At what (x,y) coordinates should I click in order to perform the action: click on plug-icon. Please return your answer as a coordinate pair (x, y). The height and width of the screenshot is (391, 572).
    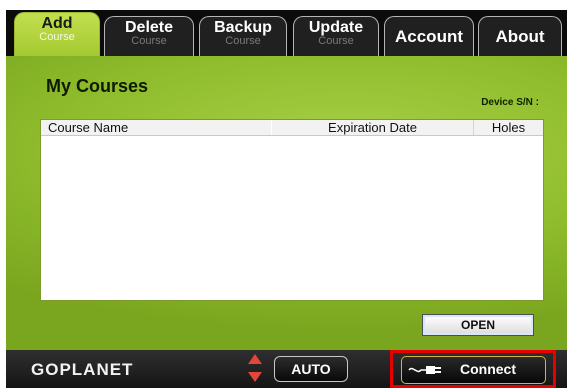
    Looking at the image, I should click on (424, 370).